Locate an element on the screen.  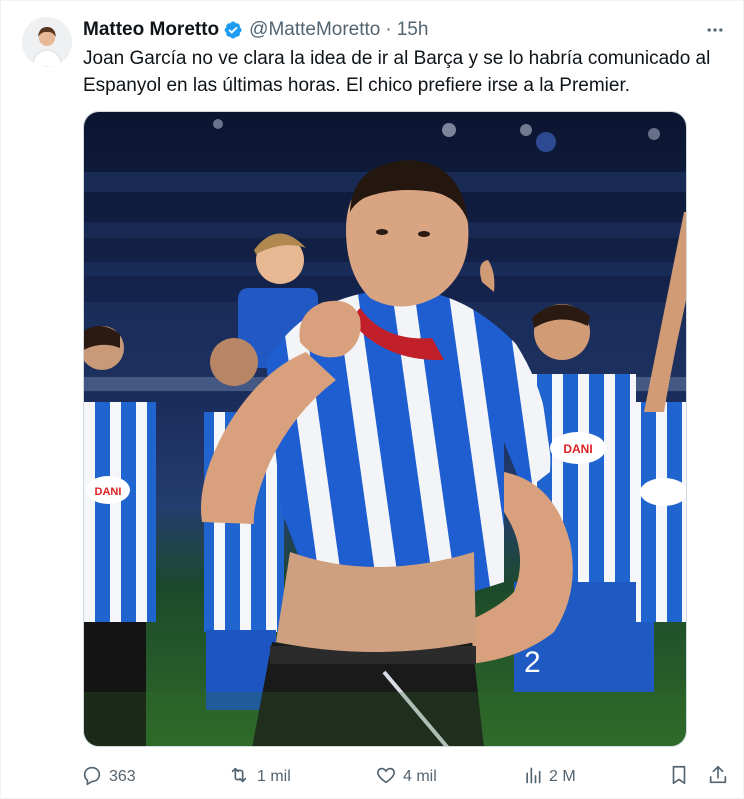
share-button is located at coordinates (718, 777).